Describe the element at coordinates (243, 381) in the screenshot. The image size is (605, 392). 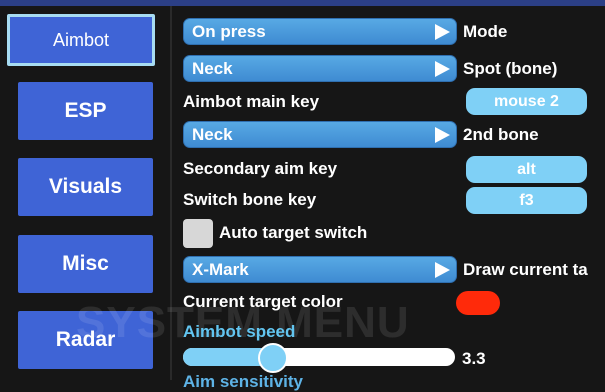
I see `aim-sensitivity-title: Aim sensitivity` at that location.